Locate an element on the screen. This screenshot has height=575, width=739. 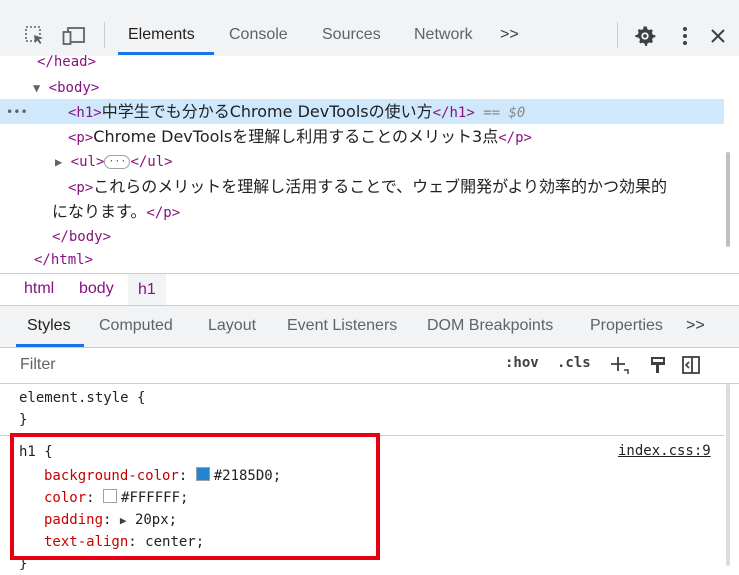
tree-line-ul: ▶ <ul> ··· </ul> is located at coordinates (114, 162).